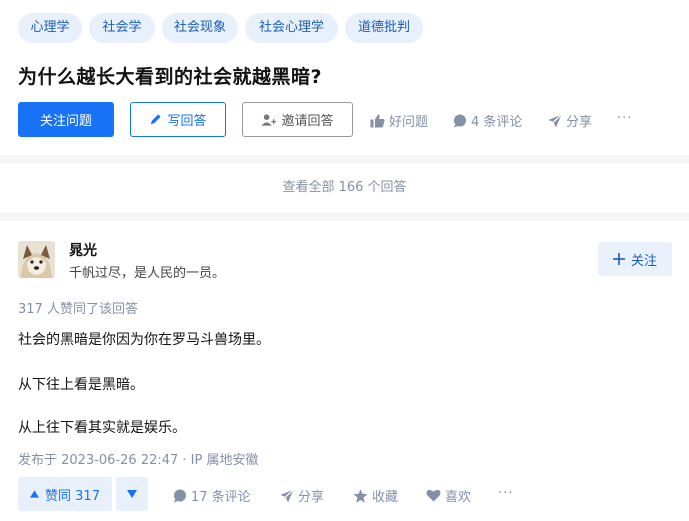 This screenshot has width=689, height=521. Describe the element at coordinates (643, 261) in the screenshot. I see `follow-author-label: 关注` at that location.